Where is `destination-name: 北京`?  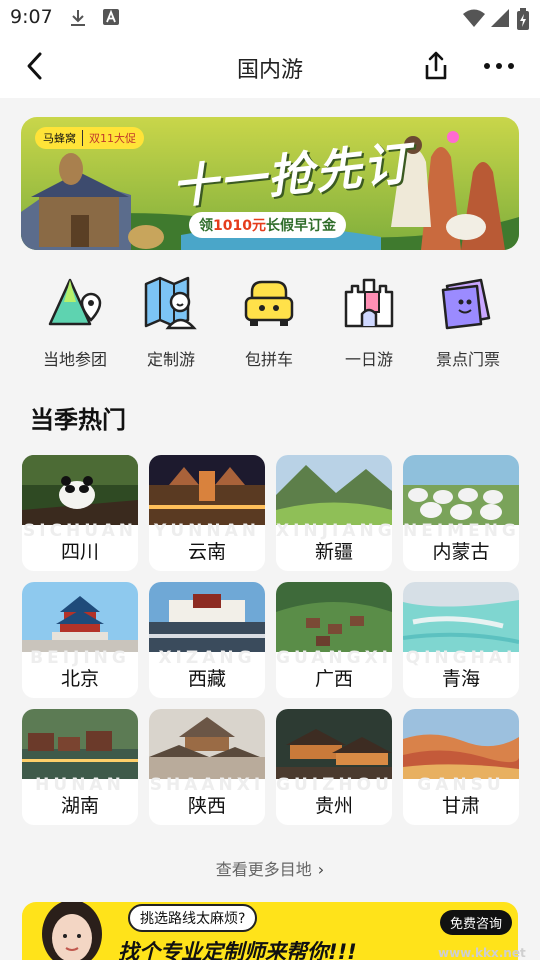
destination-name: 北京 is located at coordinates (79, 679).